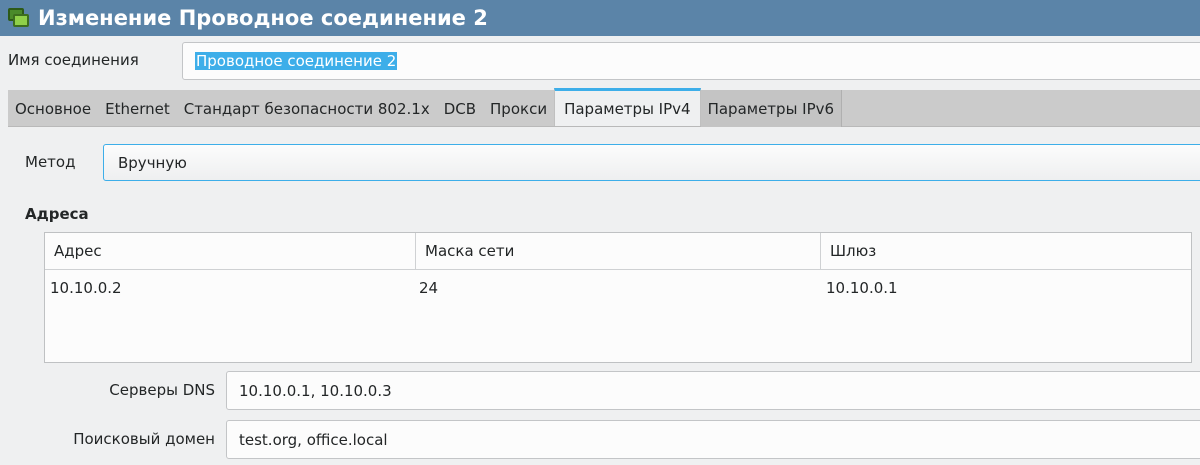 Image resolution: width=1200 pixels, height=465 pixels. I want to click on search-domain-input: test.org, office.local, so click(713, 439).